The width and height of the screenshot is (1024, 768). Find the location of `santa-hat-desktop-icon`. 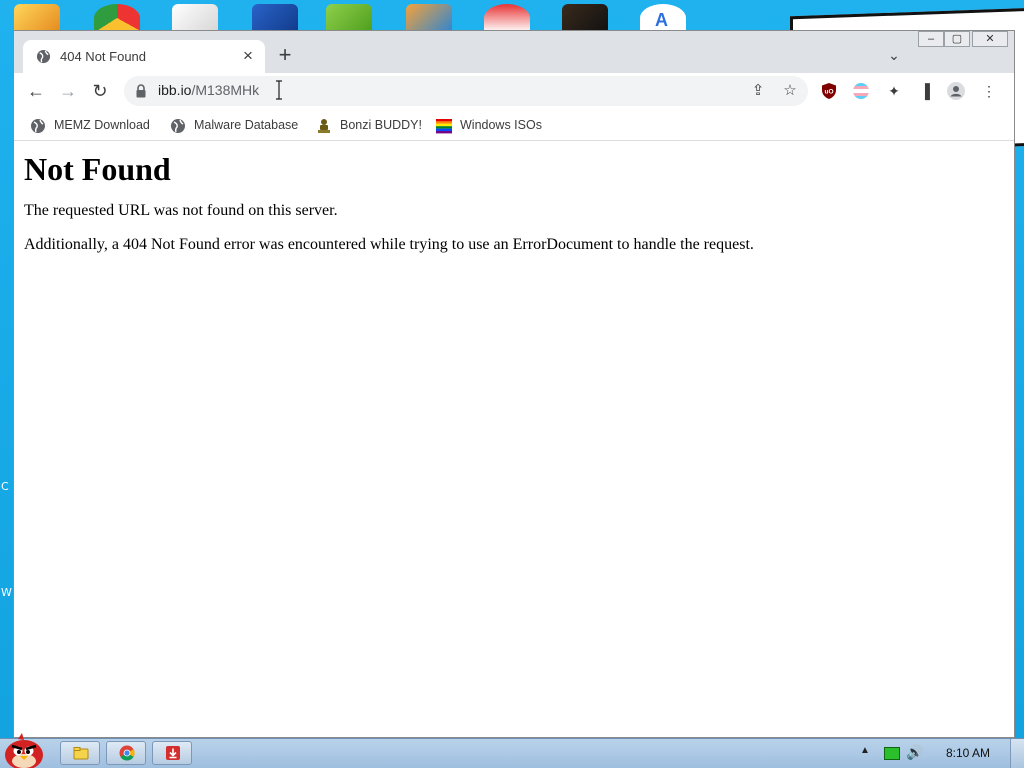

santa-hat-desktop-icon is located at coordinates (507, 18).